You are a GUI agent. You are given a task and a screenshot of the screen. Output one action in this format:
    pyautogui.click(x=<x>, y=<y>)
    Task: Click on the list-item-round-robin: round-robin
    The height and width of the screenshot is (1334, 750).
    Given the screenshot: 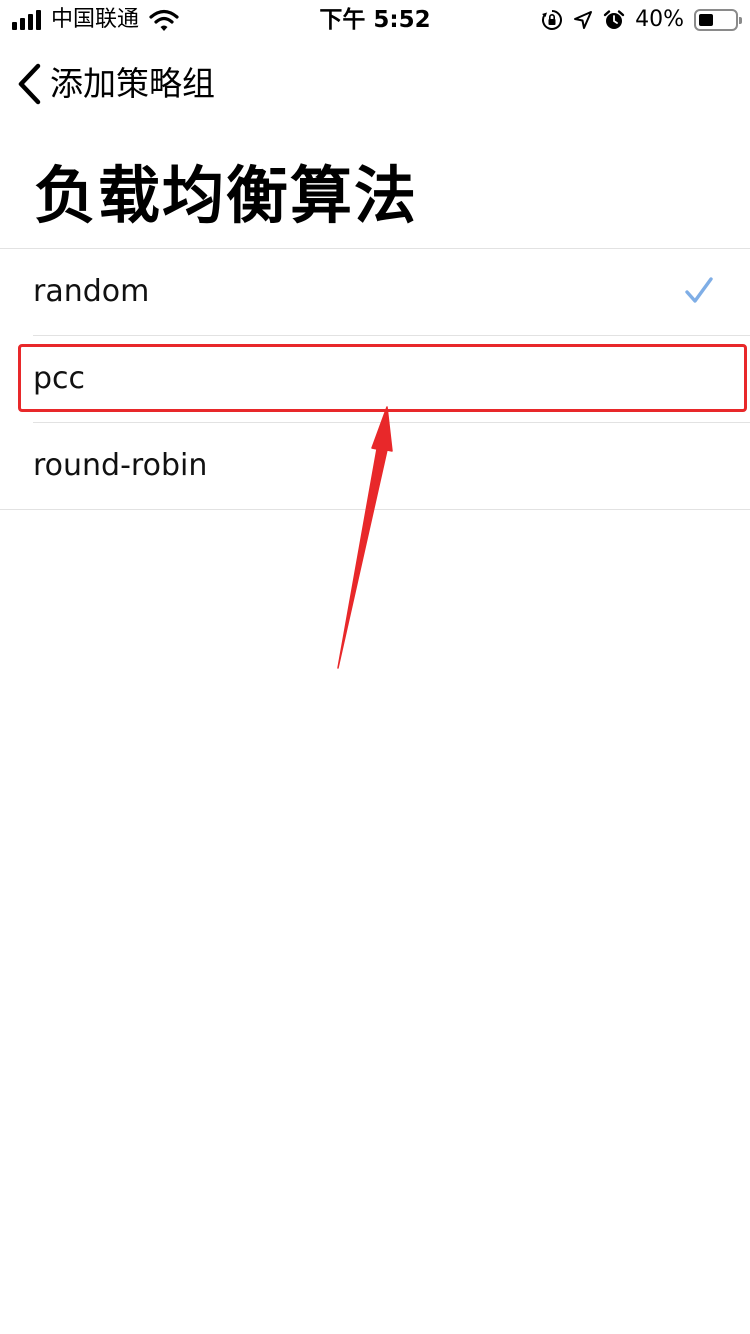 What is the action you would take?
    pyautogui.click(x=375, y=466)
    